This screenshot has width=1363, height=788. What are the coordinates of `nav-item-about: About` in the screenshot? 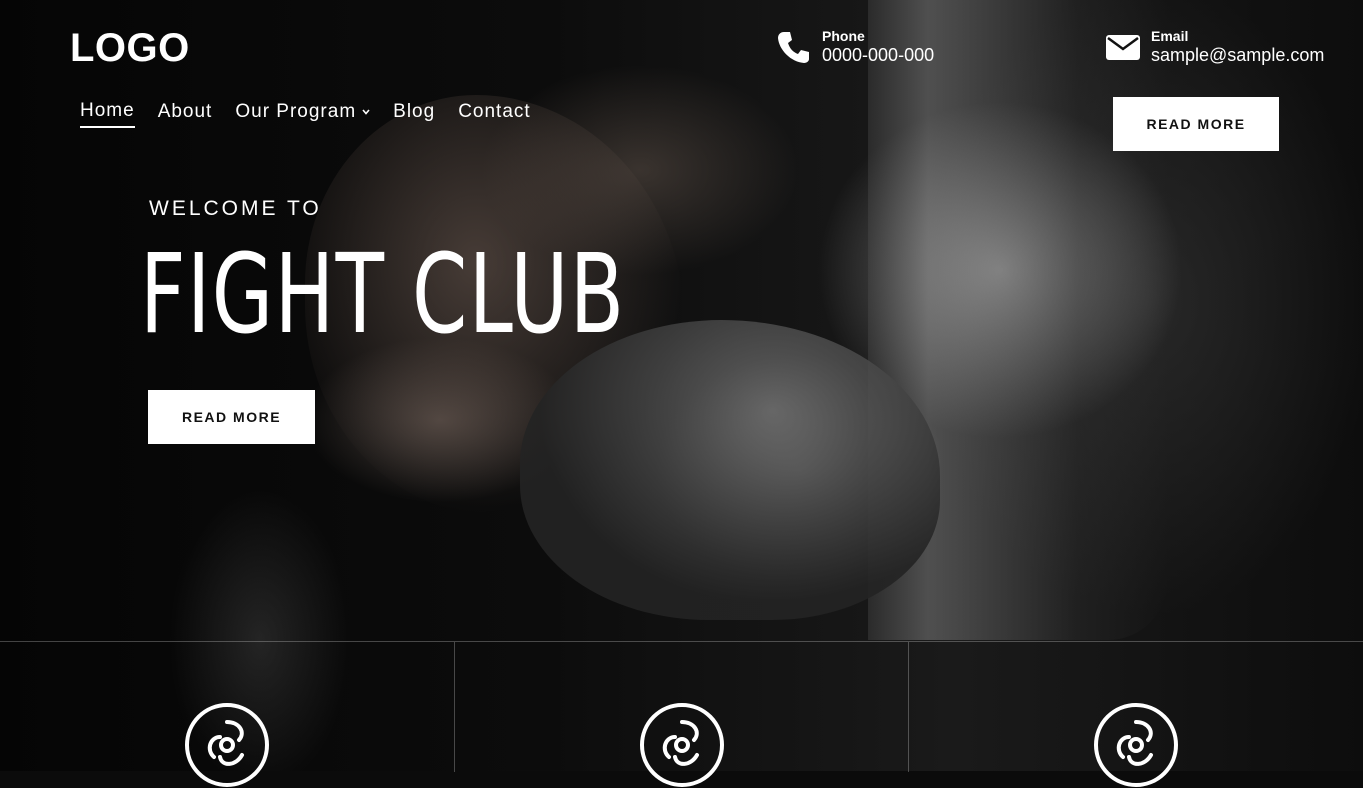 It's located at (185, 114).